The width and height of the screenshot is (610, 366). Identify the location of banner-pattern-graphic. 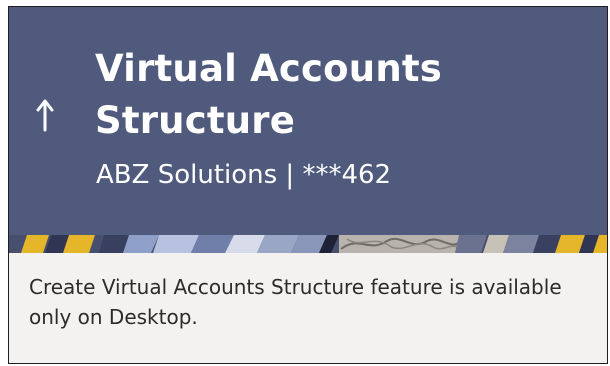
(314, 244).